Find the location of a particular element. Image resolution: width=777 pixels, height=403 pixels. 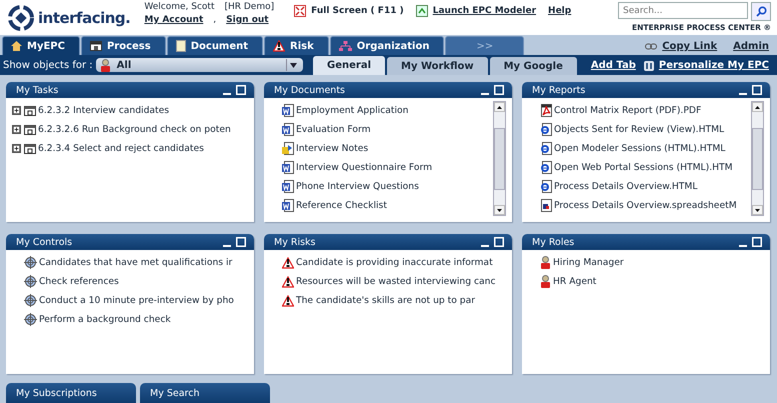

chain-link-icon is located at coordinates (651, 46).